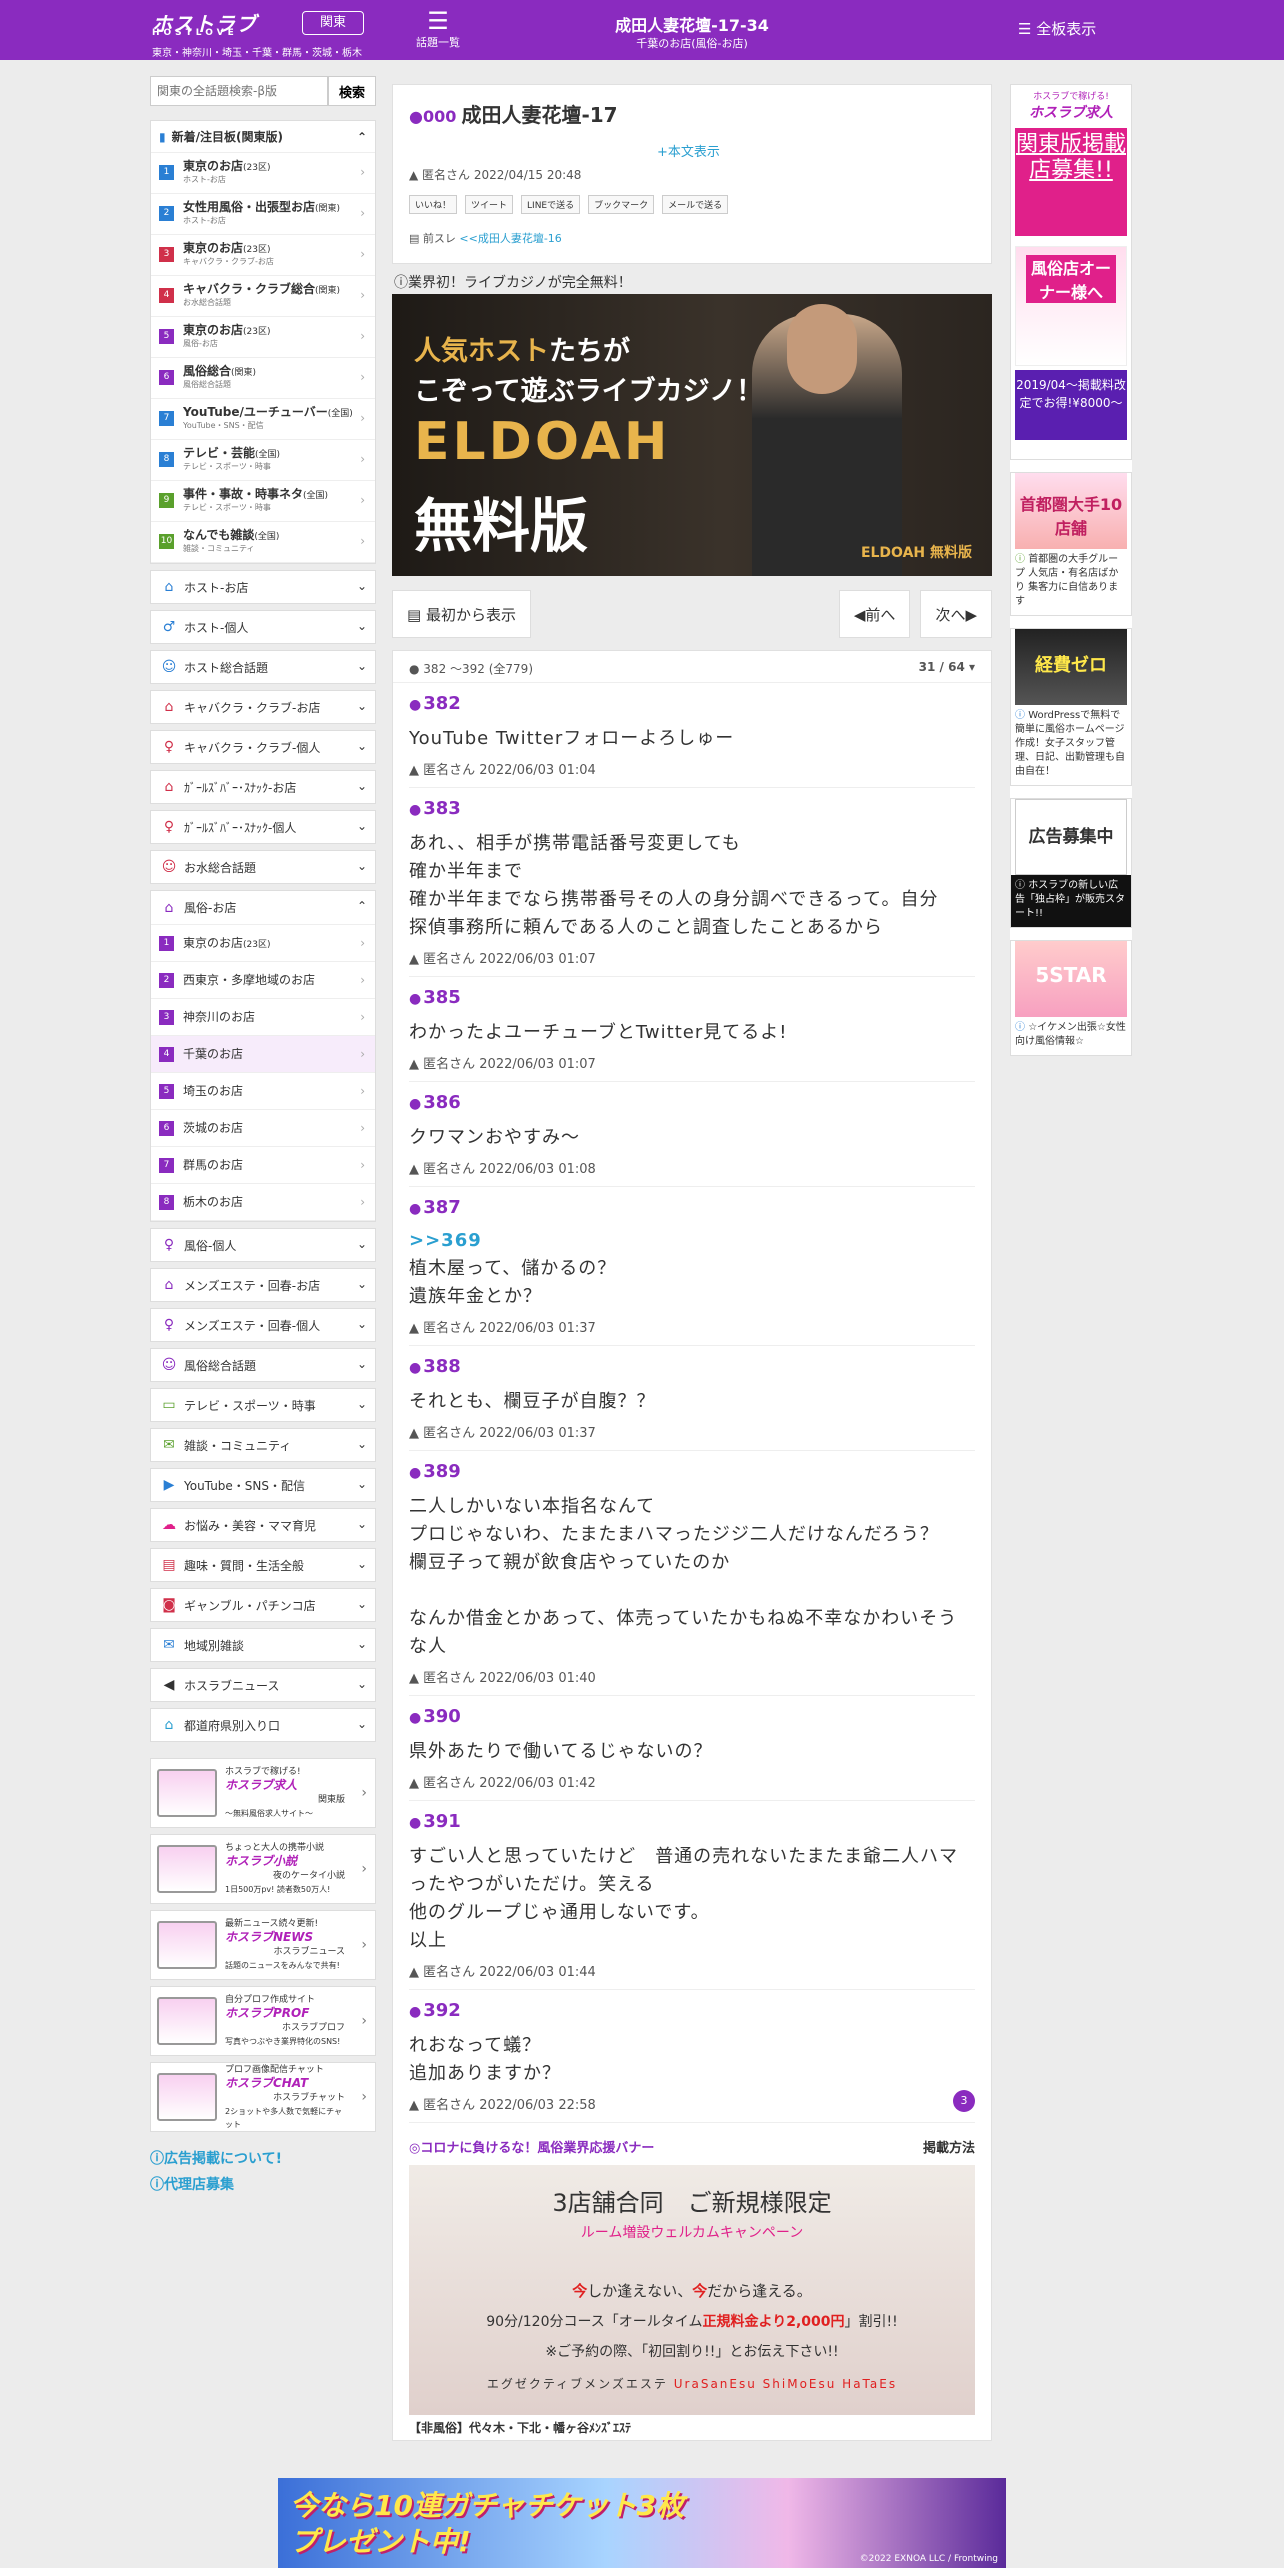 The image size is (1284, 2568). I want to click on new-board-item: 8 テレビ・芸能(全国) テレビ・スポーツ・時事 ›, so click(263, 460).